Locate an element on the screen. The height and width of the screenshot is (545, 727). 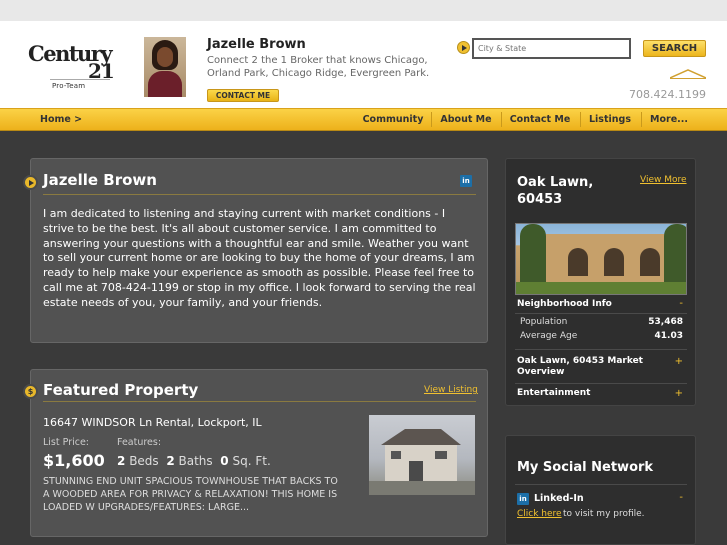
social-title: My Social Network is located at coordinates (585, 467).